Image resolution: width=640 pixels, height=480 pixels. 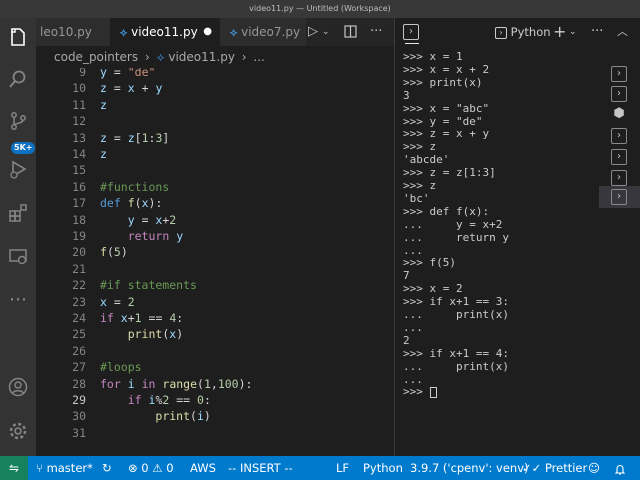 What do you see at coordinates (79, 219) in the screenshot?
I see `line-number: 18` at bounding box center [79, 219].